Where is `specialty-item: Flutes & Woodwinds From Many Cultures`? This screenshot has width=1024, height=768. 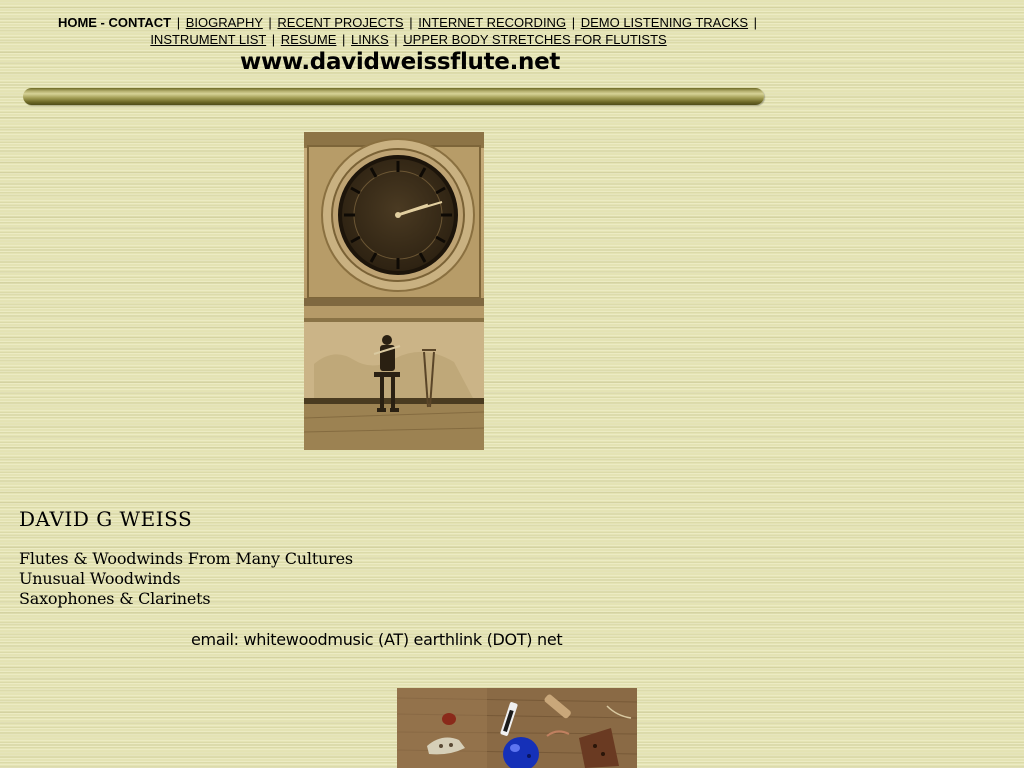 specialty-item: Flutes & Woodwinds From Many Cultures is located at coordinates (186, 558).